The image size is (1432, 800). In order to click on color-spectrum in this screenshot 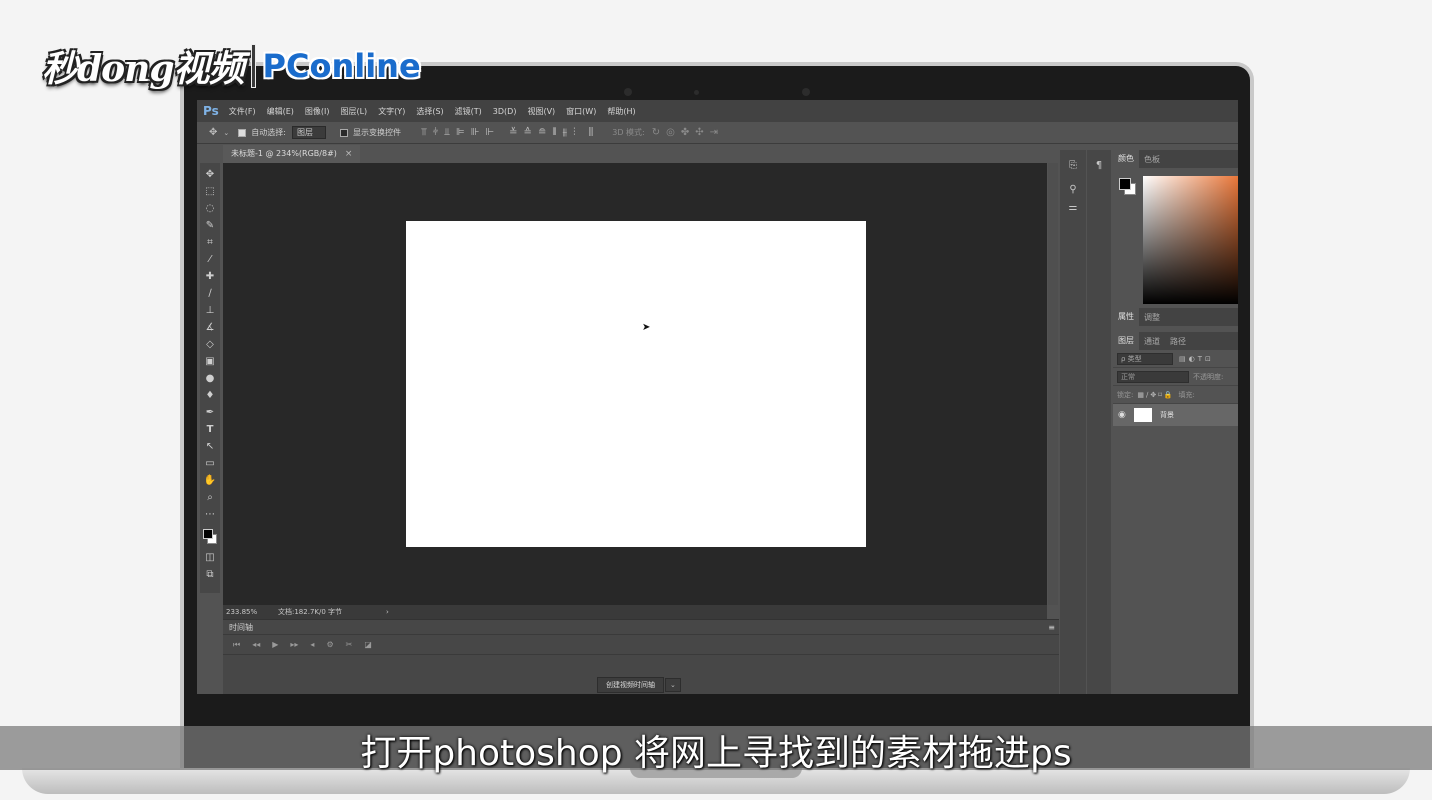, I will do `click(1190, 240)`.